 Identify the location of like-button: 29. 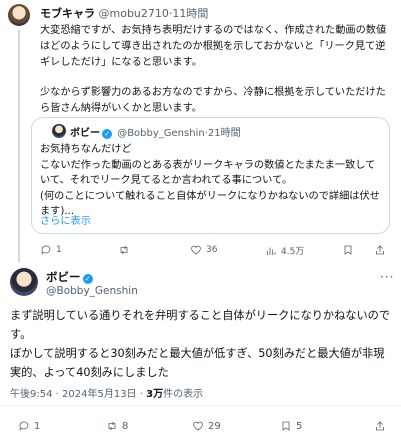
(206, 426).